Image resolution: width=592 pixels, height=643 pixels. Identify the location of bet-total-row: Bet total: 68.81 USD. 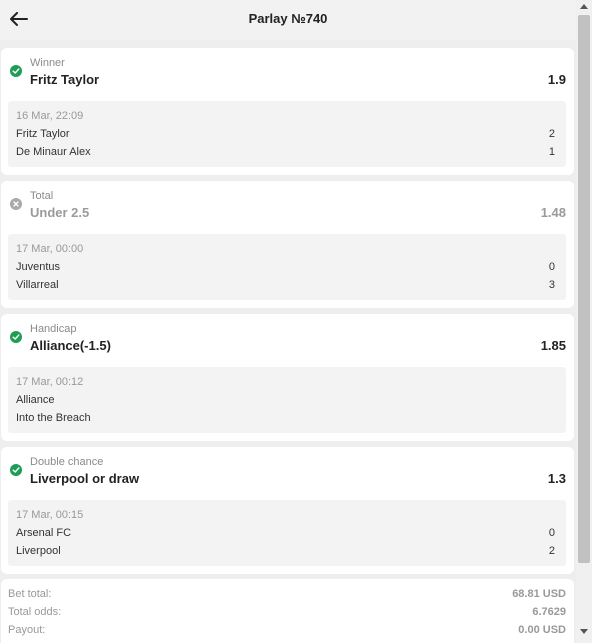
(287, 595).